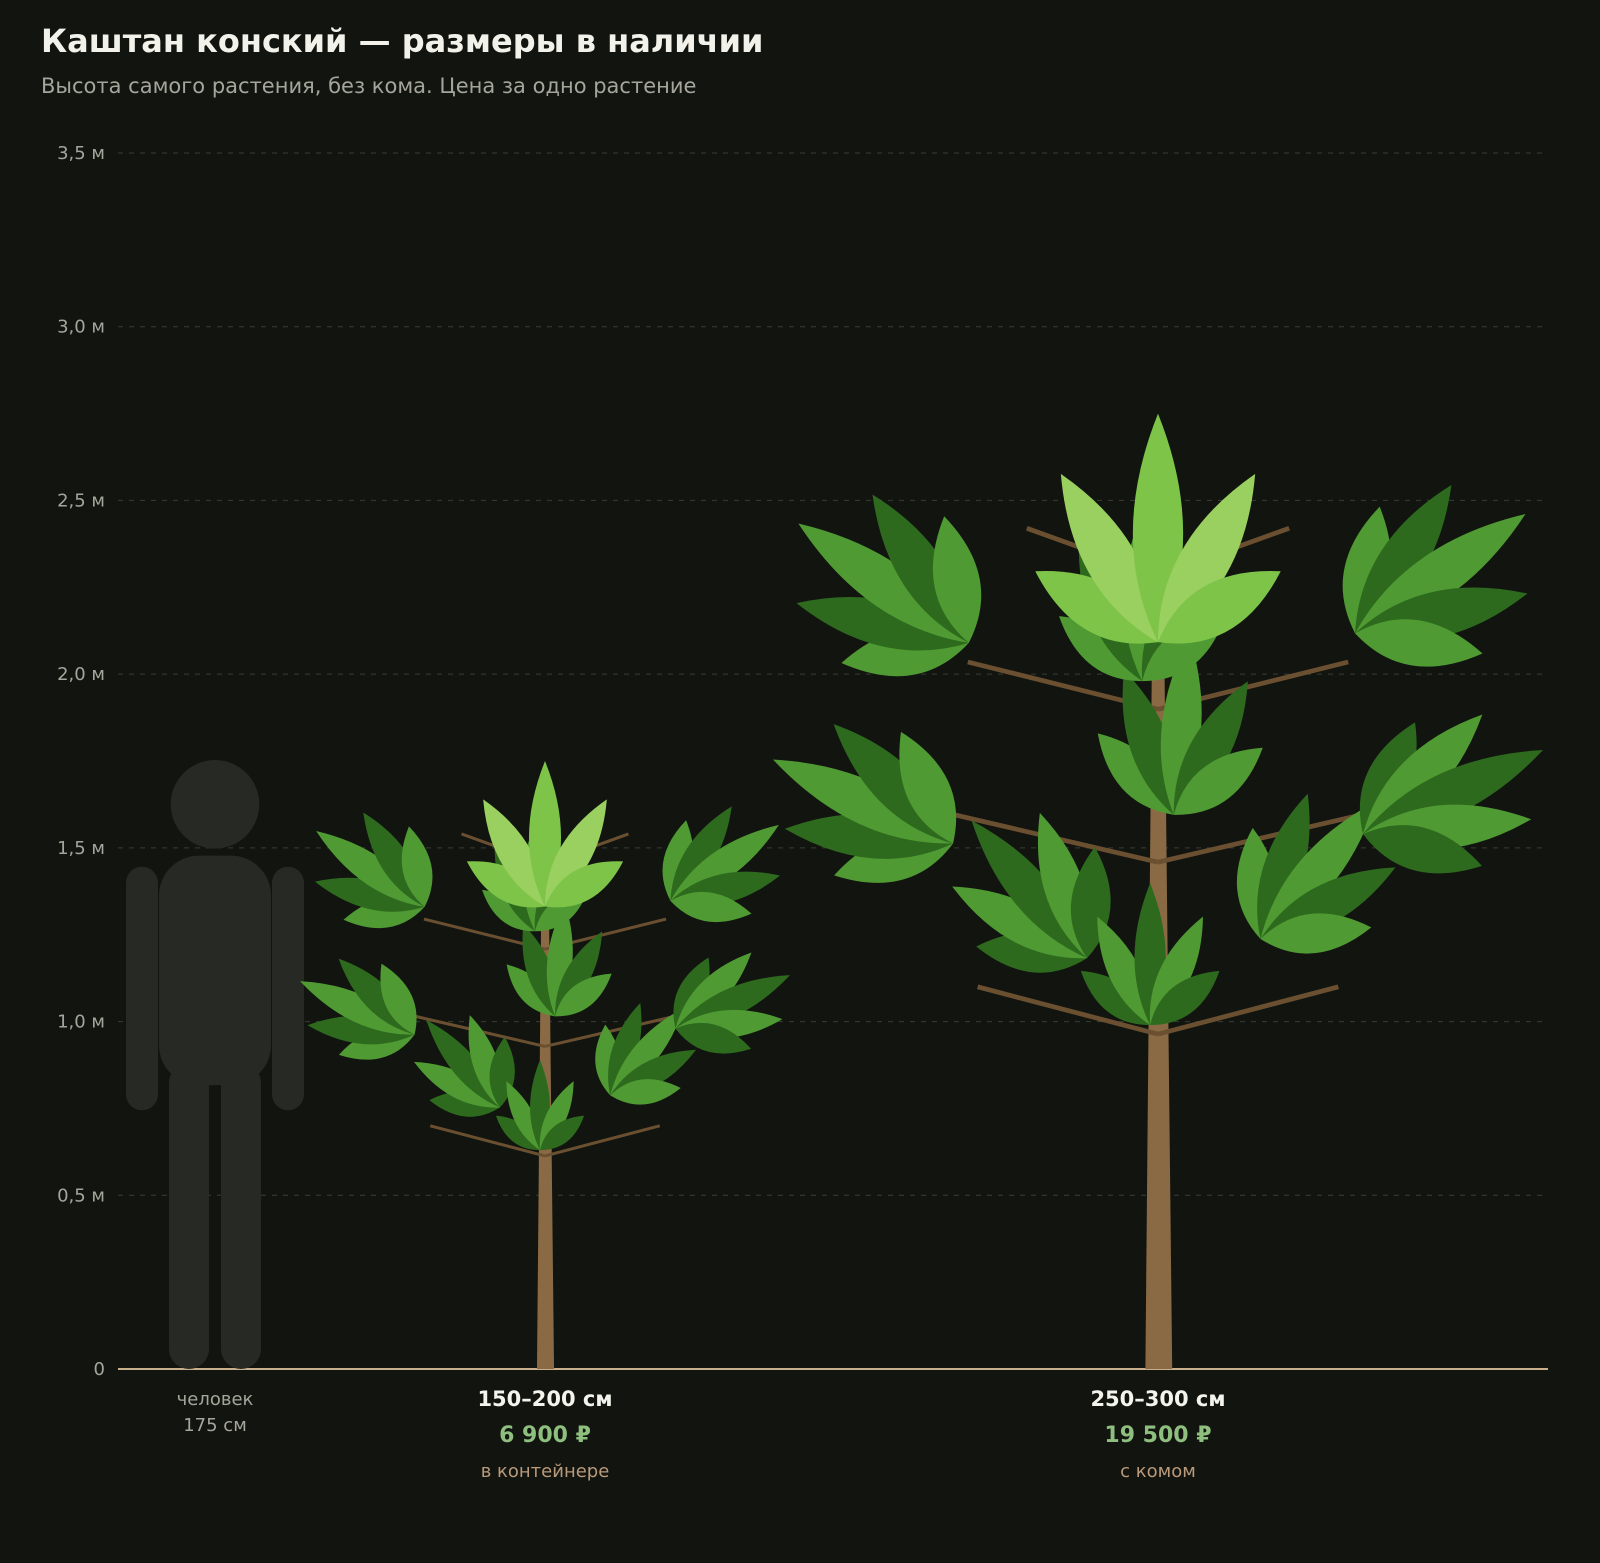 Image resolution: width=1600 pixels, height=1563 pixels. What do you see at coordinates (545, 1065) in the screenshot?
I see `chestnut-tree-icon` at bounding box center [545, 1065].